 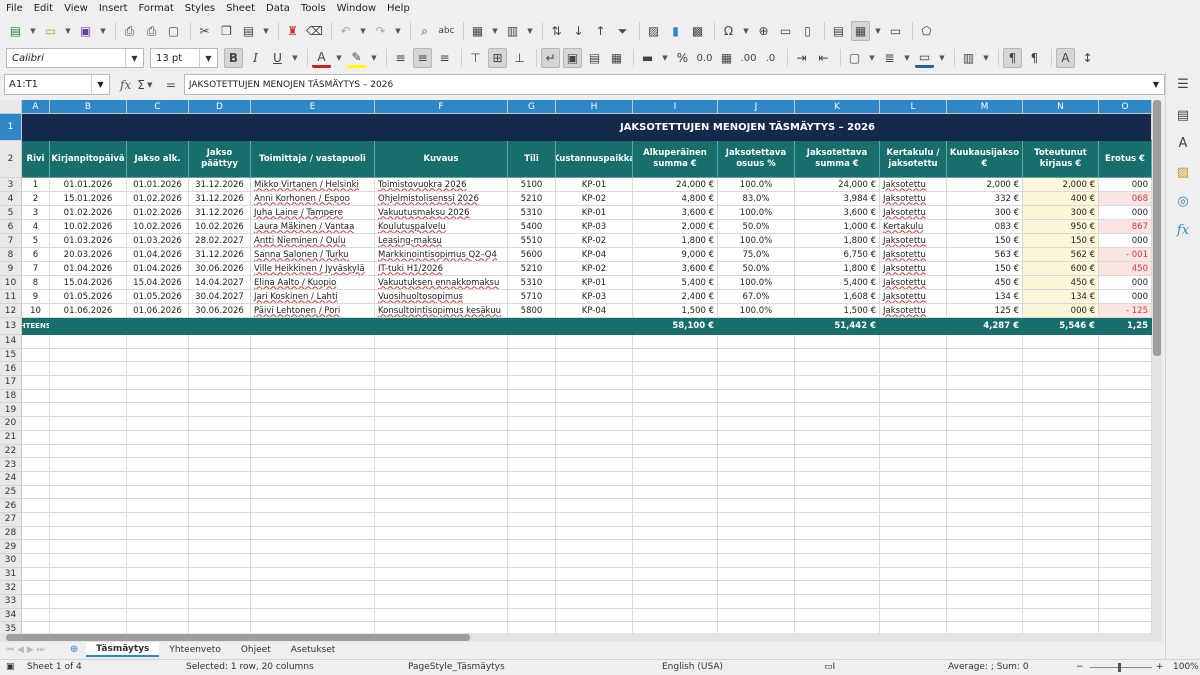 I want to click on font-name-combobox: Calibri ▼, so click(x=75, y=58).